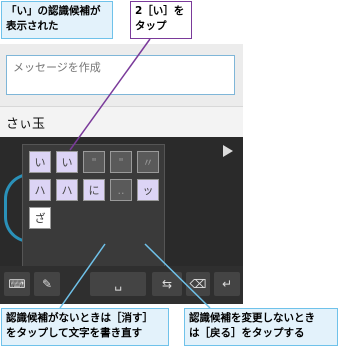  What do you see at coordinates (228, 151) in the screenshot?
I see `next-arrow-icon` at bounding box center [228, 151].